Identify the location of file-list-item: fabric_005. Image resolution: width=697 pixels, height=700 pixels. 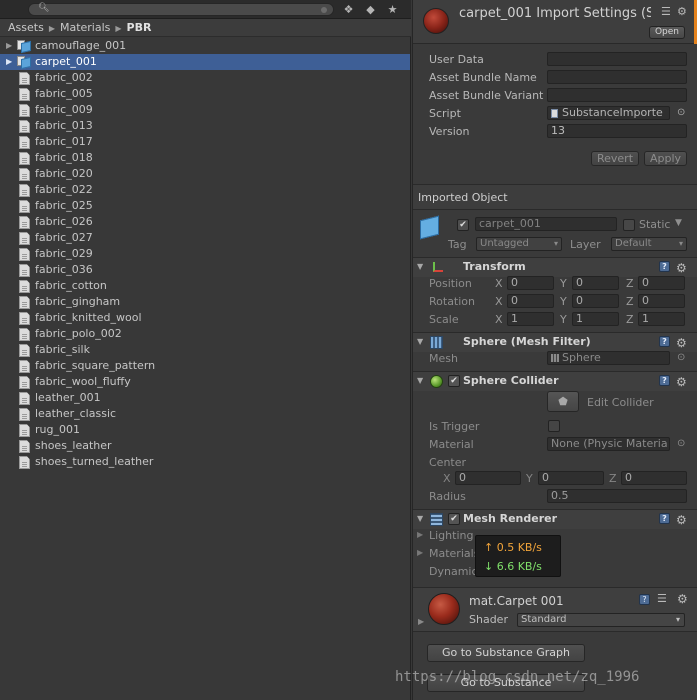
(205, 94).